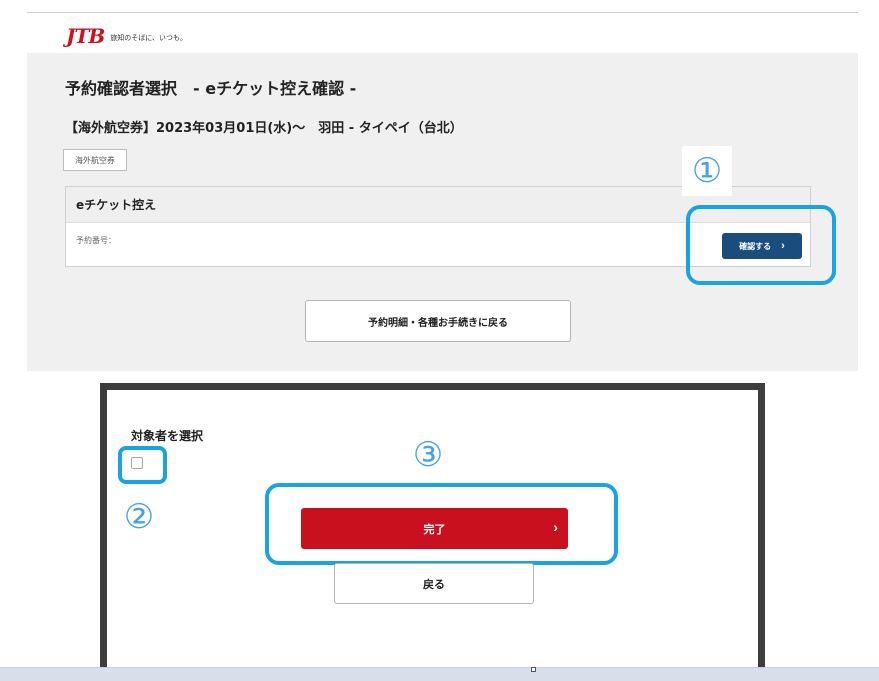 This screenshot has width=879, height=681. What do you see at coordinates (533, 669) in the screenshot?
I see `resize-handle` at bounding box center [533, 669].